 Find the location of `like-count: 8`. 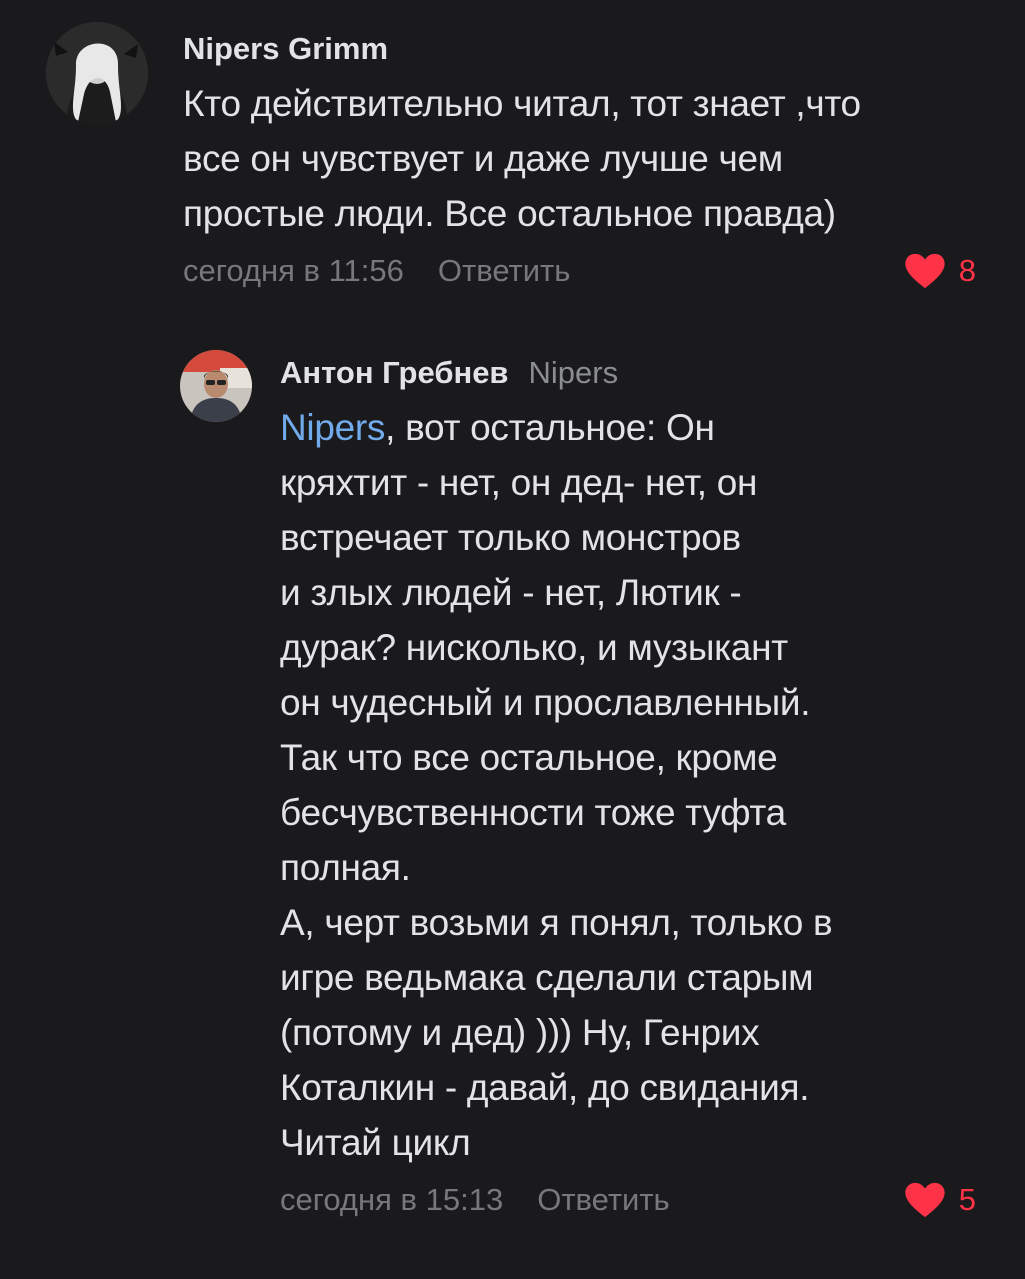

like-count: 8 is located at coordinates (967, 270).